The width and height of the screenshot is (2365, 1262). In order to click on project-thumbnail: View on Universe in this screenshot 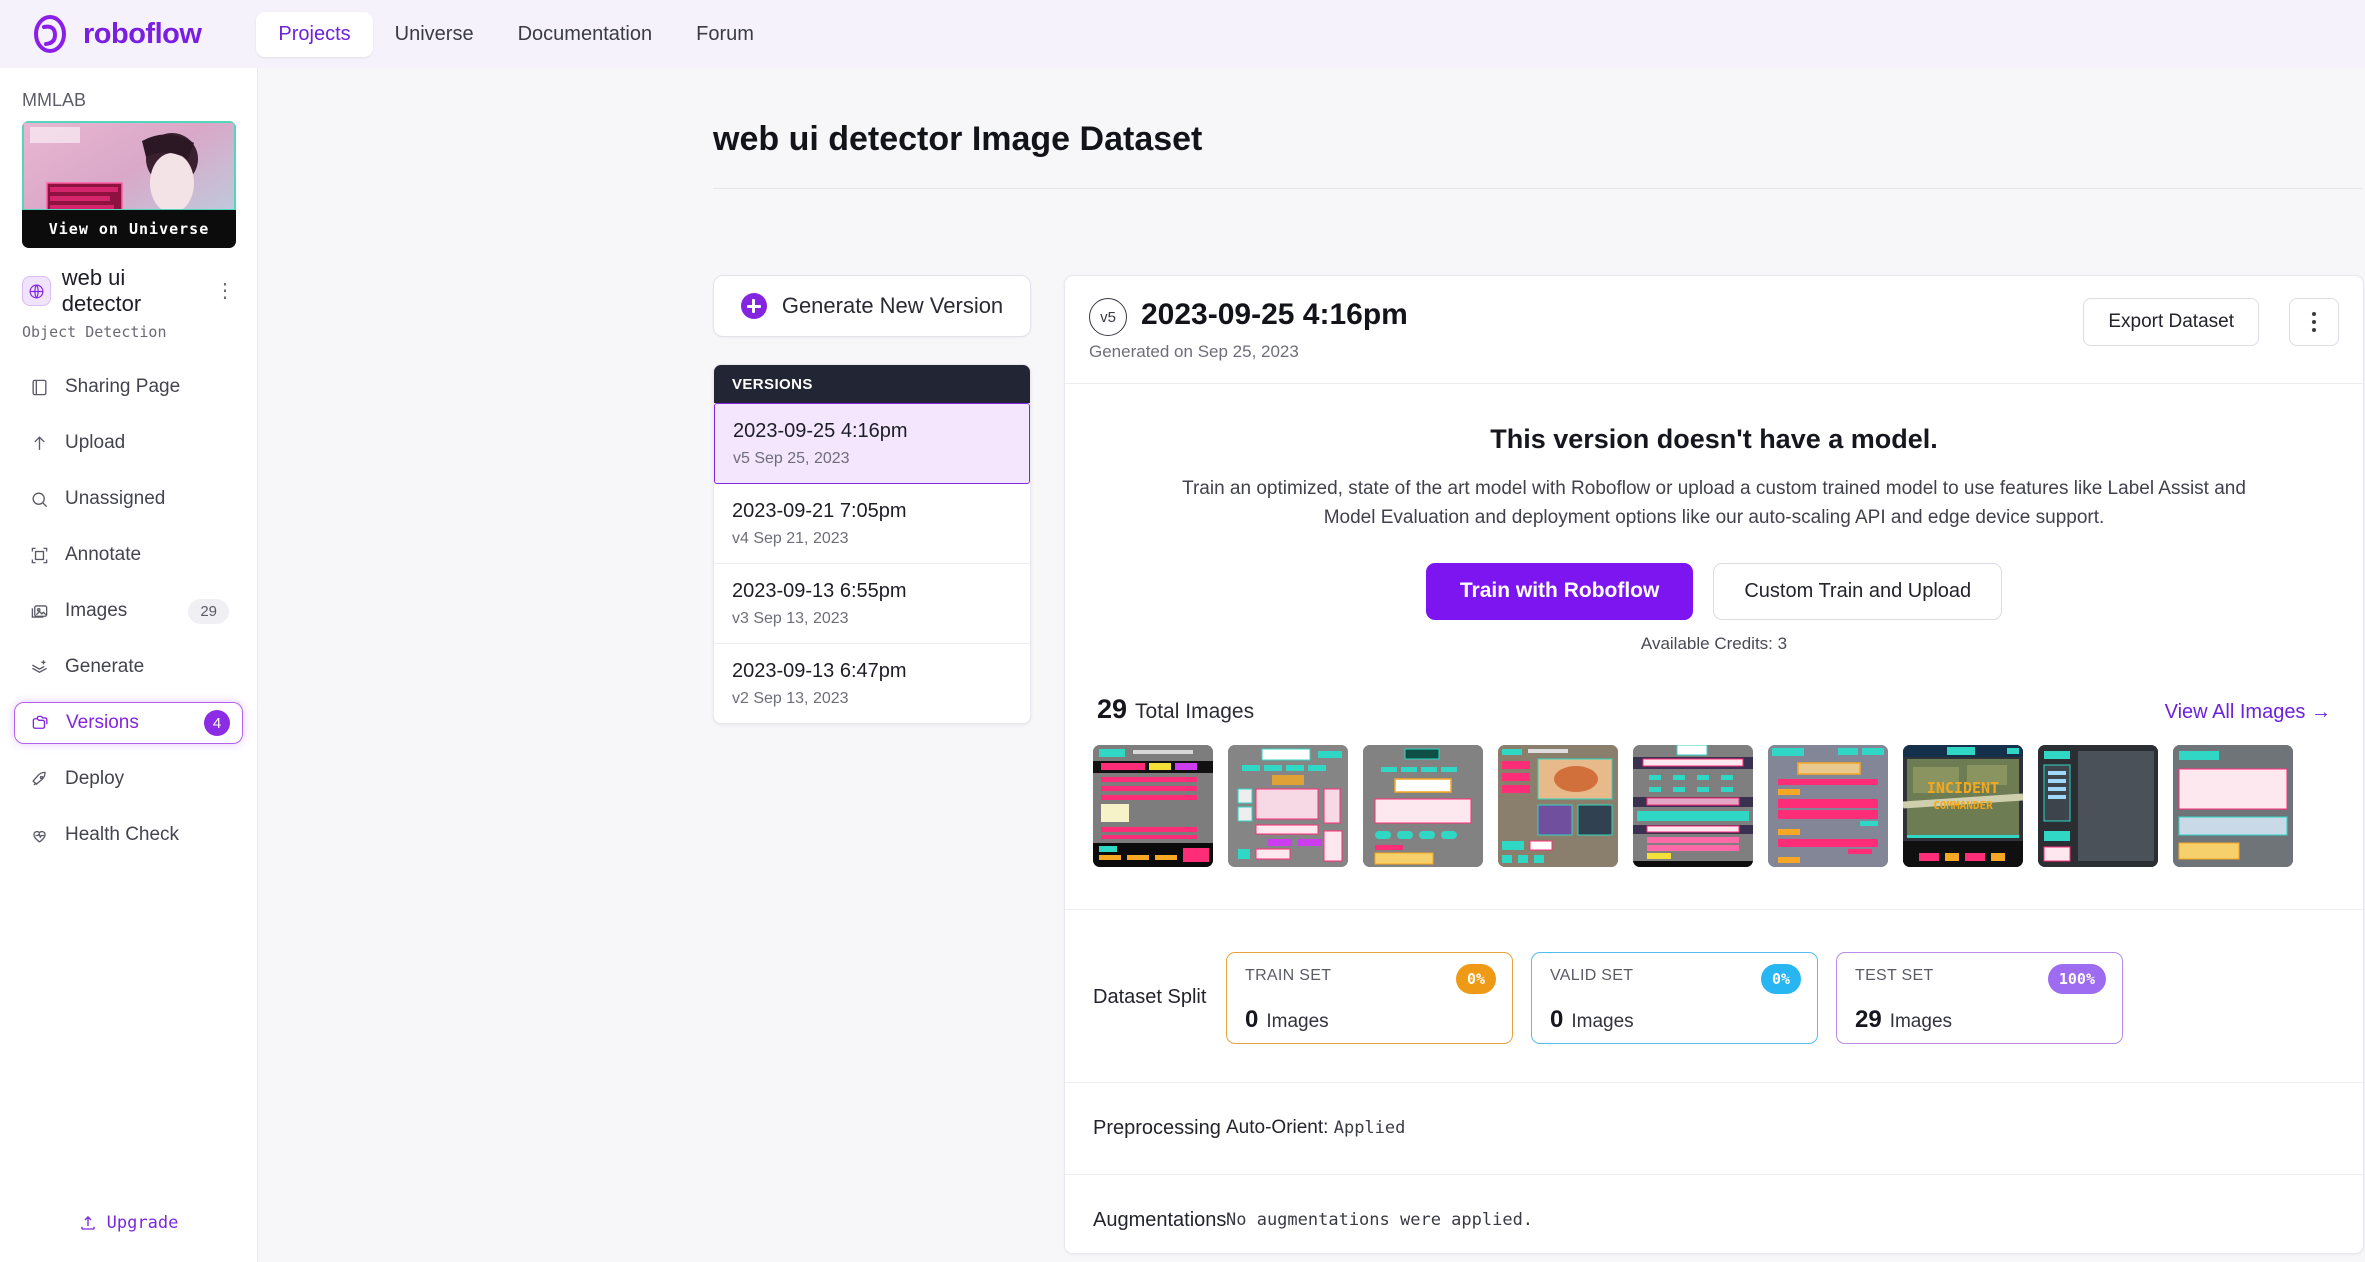, I will do `click(129, 184)`.